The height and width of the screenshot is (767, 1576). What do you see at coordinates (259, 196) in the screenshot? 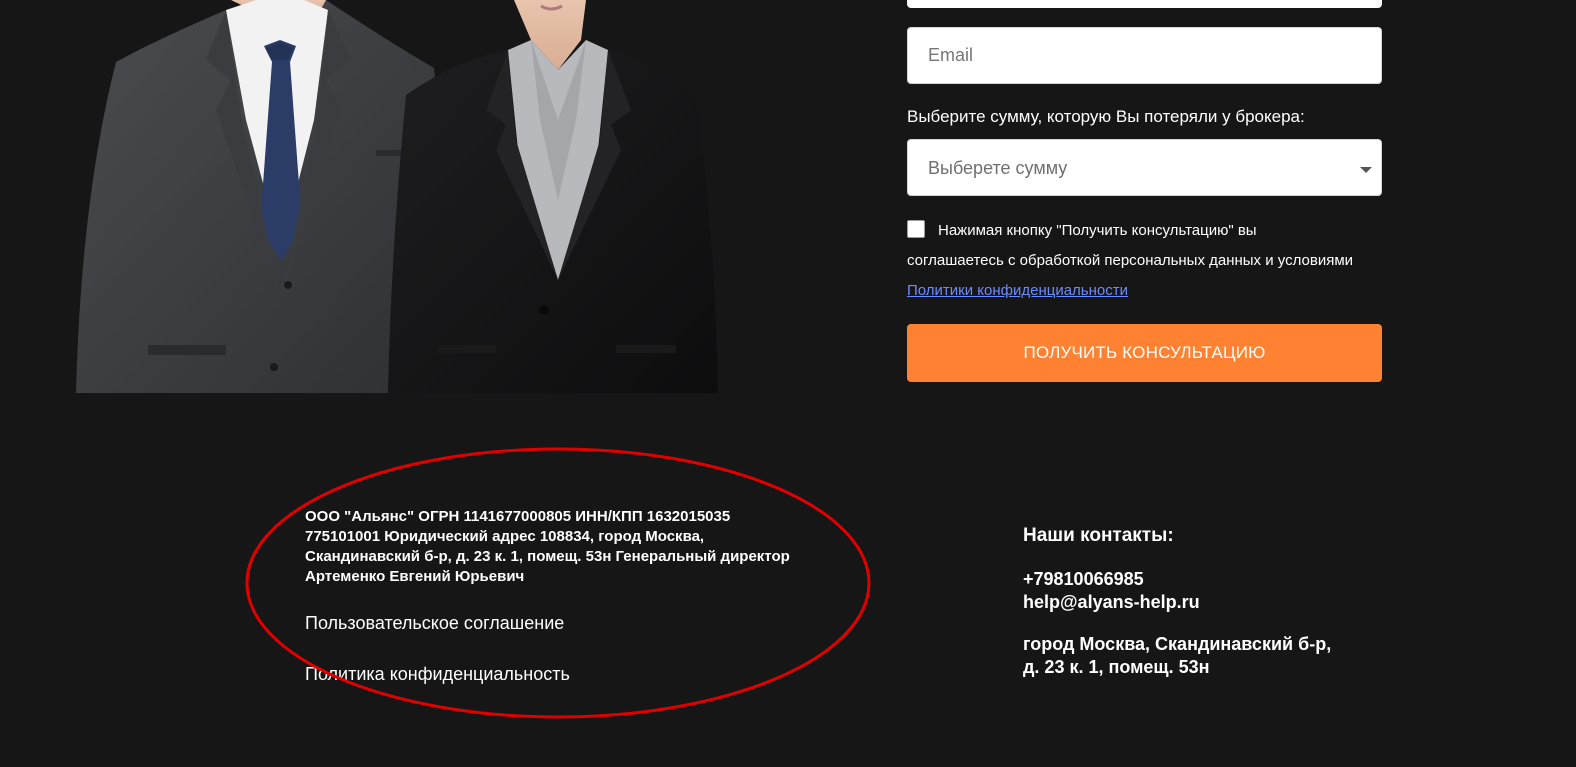
I see `man-figure` at bounding box center [259, 196].